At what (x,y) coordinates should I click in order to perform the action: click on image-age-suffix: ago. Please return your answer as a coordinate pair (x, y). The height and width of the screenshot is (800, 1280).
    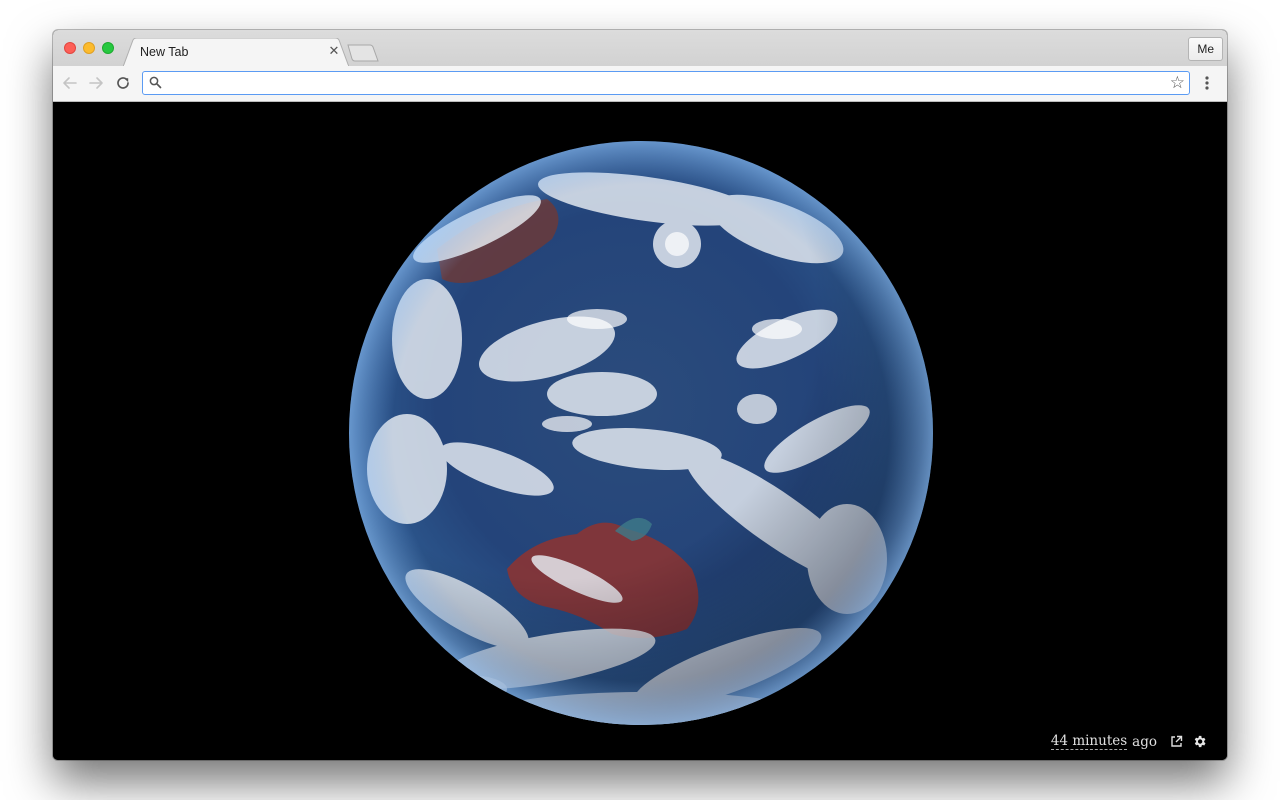
    Looking at the image, I should click on (1144, 741).